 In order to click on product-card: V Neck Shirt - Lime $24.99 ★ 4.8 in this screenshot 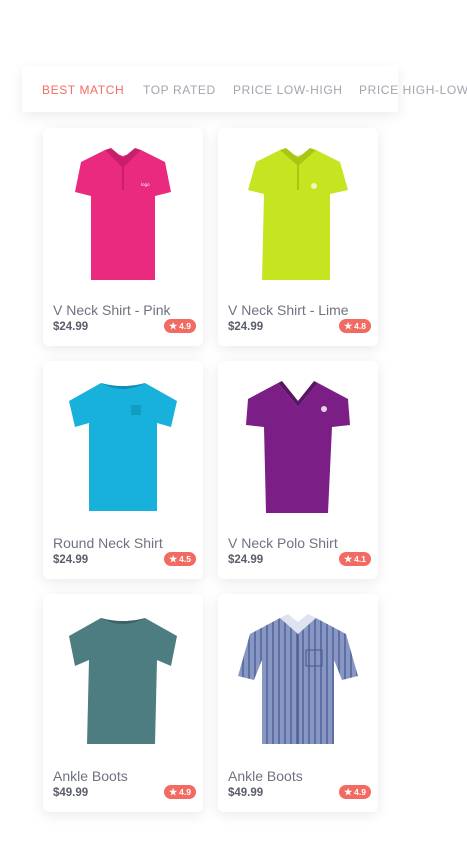, I will do `click(298, 237)`.